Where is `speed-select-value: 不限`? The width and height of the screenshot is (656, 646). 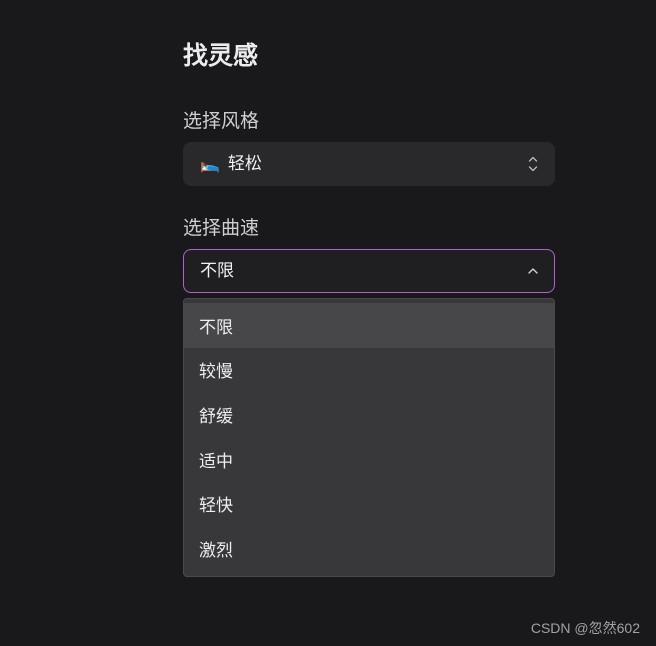
speed-select-value: 不限 is located at coordinates (217, 271).